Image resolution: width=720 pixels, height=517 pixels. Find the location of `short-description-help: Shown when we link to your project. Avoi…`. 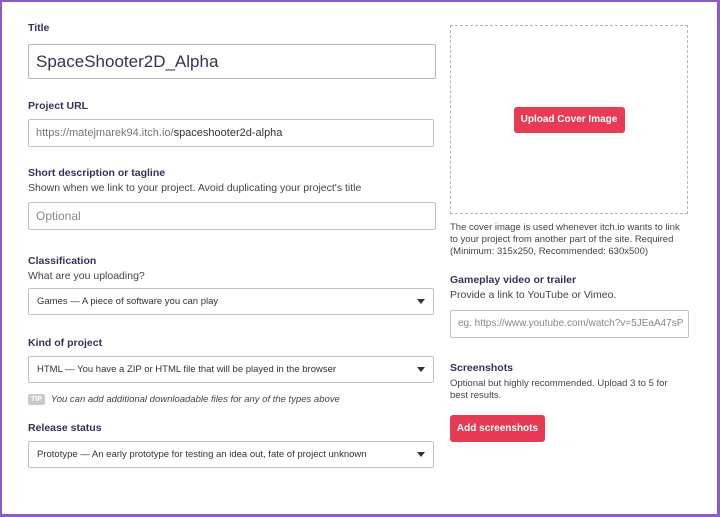

short-description-help: Shown when we link to your project. Avoi… is located at coordinates (195, 188).